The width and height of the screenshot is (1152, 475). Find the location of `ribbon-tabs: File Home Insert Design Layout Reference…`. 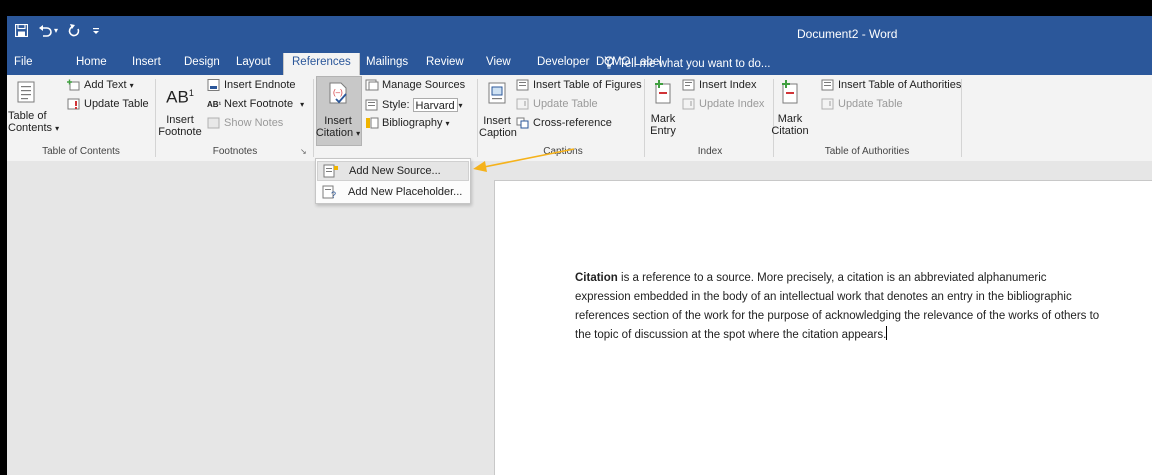

ribbon-tabs: File Home Insert Design Layout Reference… is located at coordinates (579, 64).